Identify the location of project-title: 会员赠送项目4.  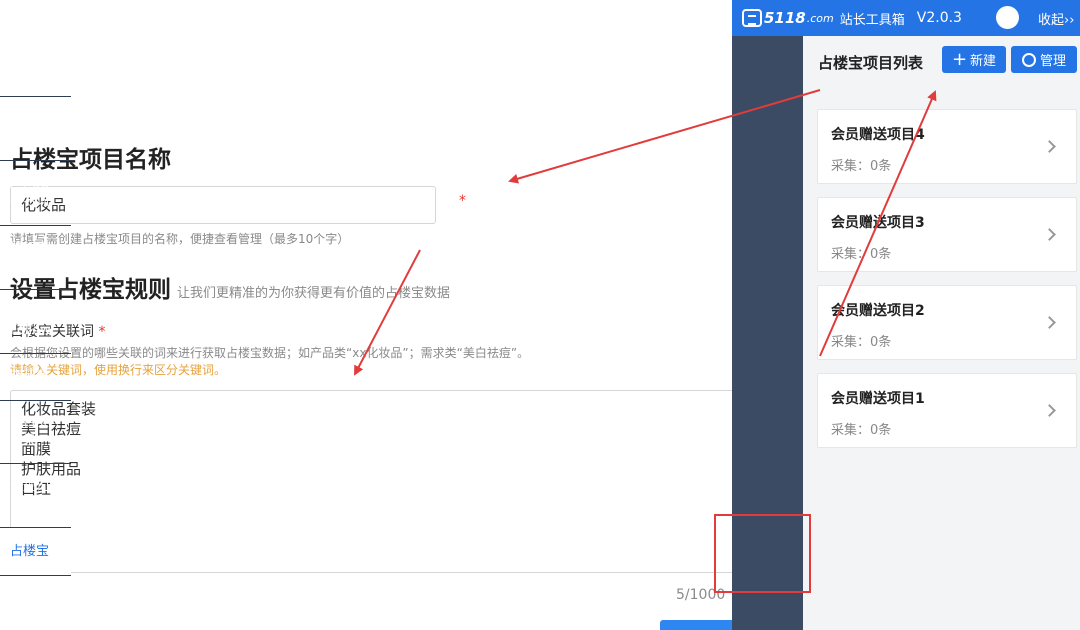
(878, 135).